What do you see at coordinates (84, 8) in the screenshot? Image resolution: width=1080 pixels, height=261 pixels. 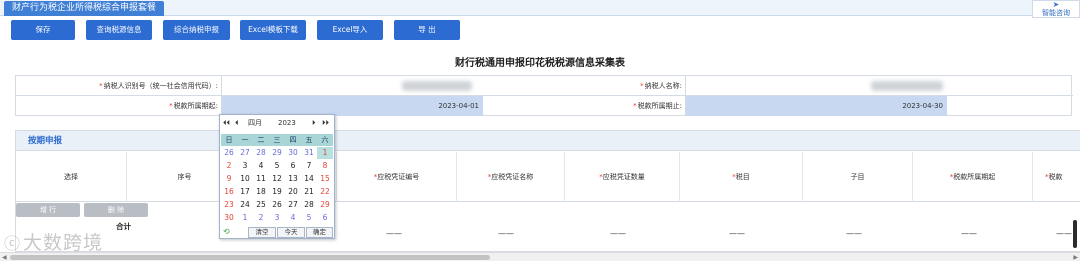 I see `tab-tax-package: 财产行为税企业所得税综合申报套餐` at bounding box center [84, 8].